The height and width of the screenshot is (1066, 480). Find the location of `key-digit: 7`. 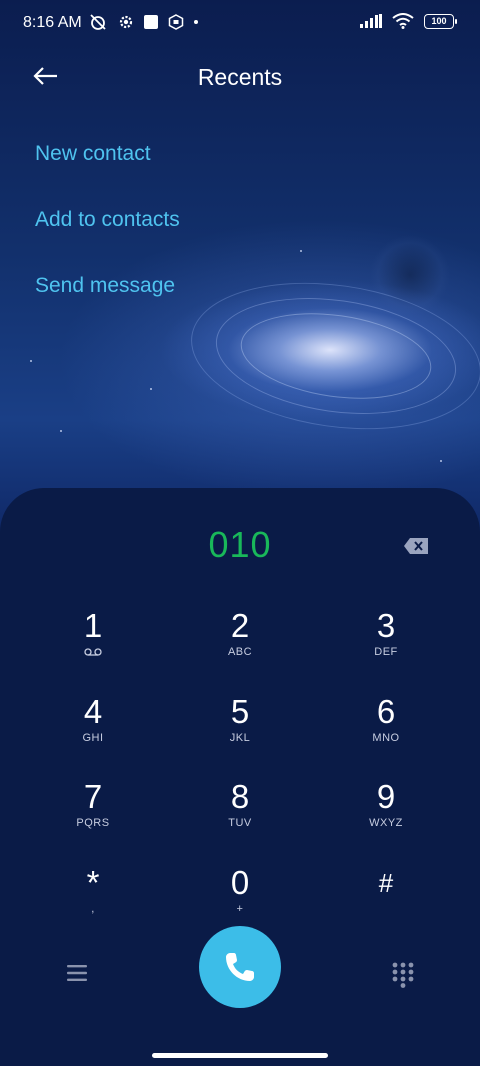

key-digit: 7 is located at coordinates (93, 796).